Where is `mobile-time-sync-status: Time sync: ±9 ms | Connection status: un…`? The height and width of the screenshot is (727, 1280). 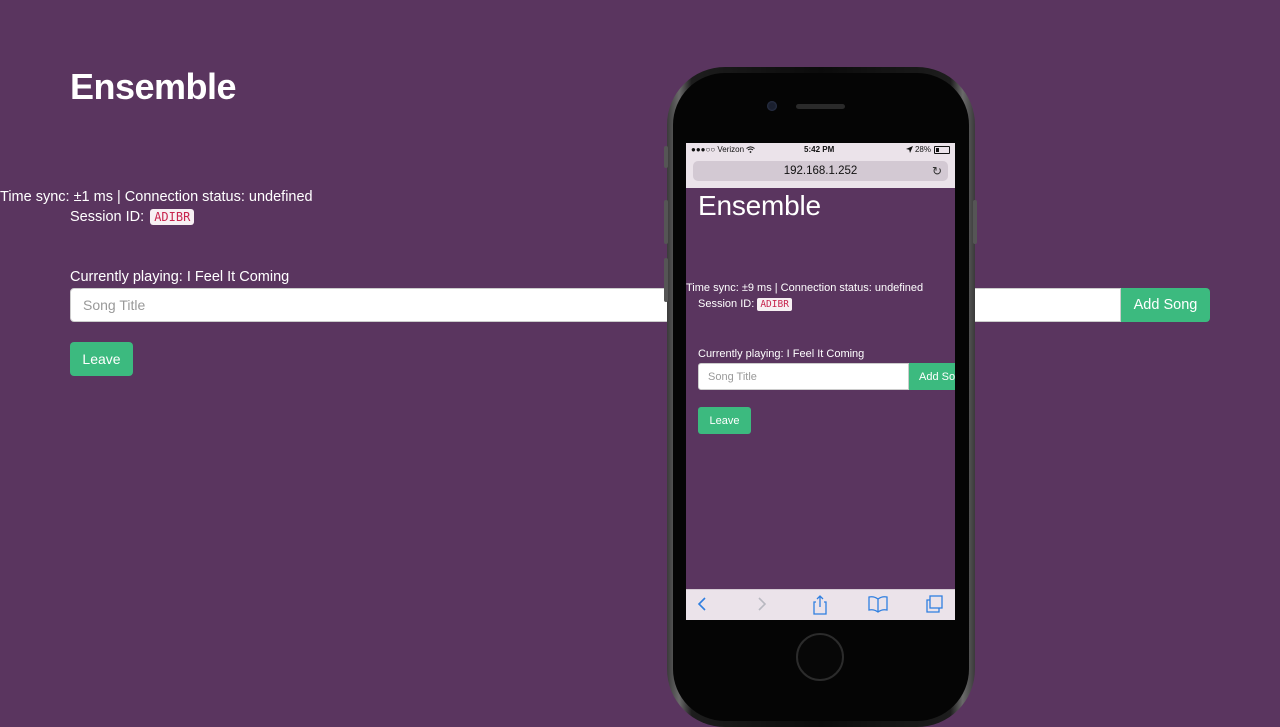
mobile-time-sync-status: Time sync: ±9 ms | Connection status: un… is located at coordinates (805, 288).